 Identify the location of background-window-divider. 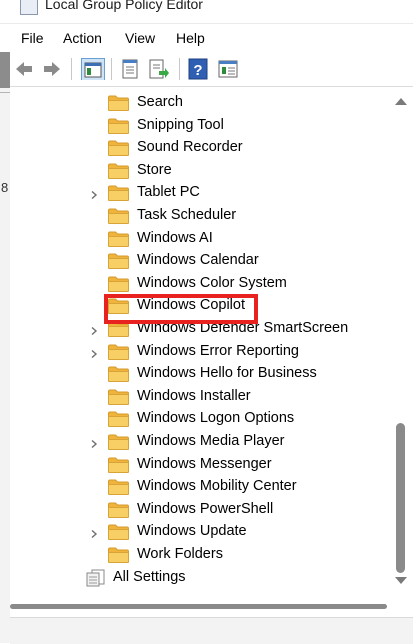
(5, 92).